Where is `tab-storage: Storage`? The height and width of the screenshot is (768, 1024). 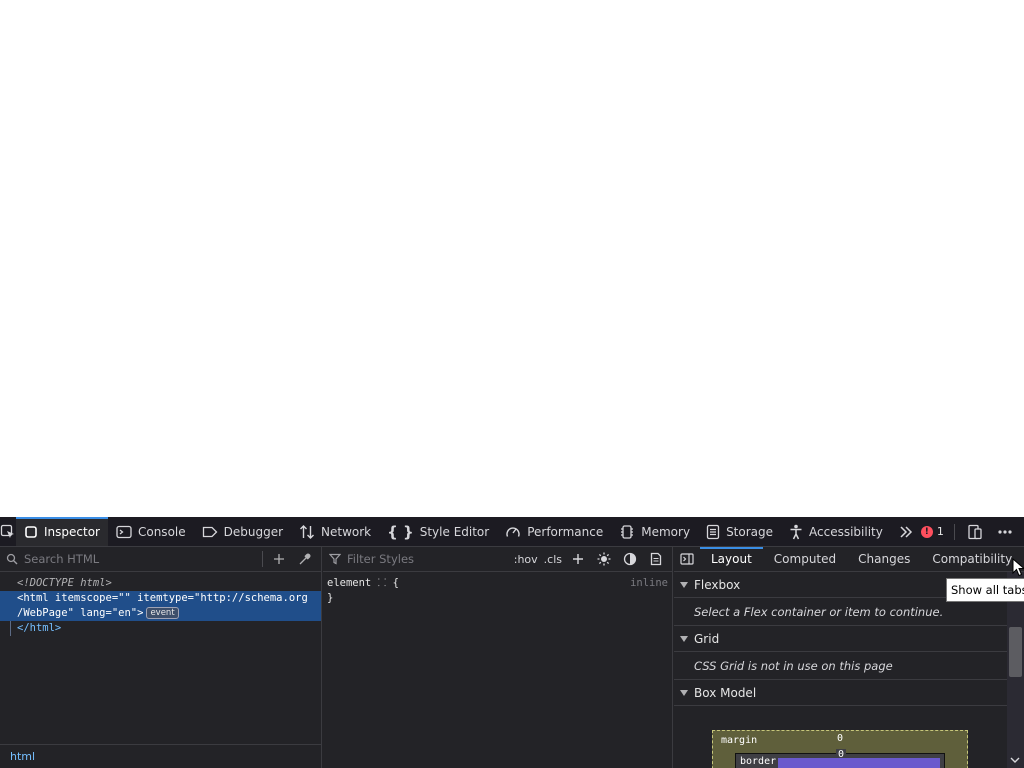
tab-storage: Storage is located at coordinates (739, 531).